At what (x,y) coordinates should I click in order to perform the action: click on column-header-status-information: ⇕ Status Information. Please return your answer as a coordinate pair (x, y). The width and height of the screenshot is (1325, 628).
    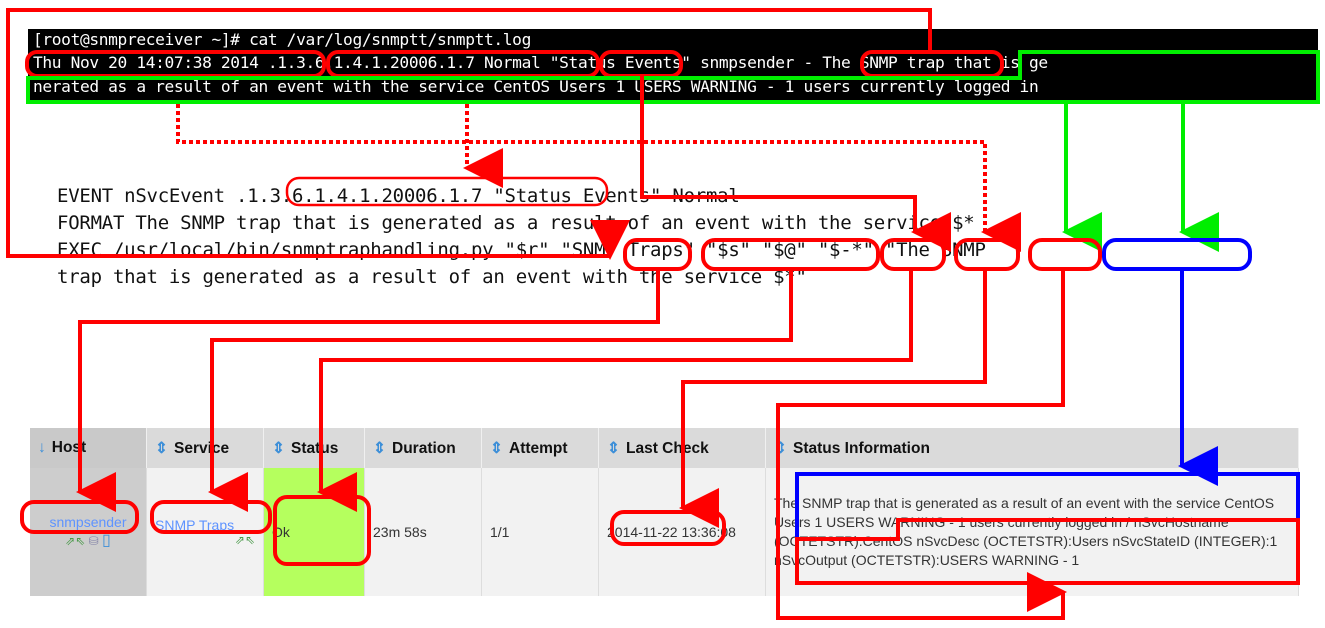
    Looking at the image, I should click on (1032, 448).